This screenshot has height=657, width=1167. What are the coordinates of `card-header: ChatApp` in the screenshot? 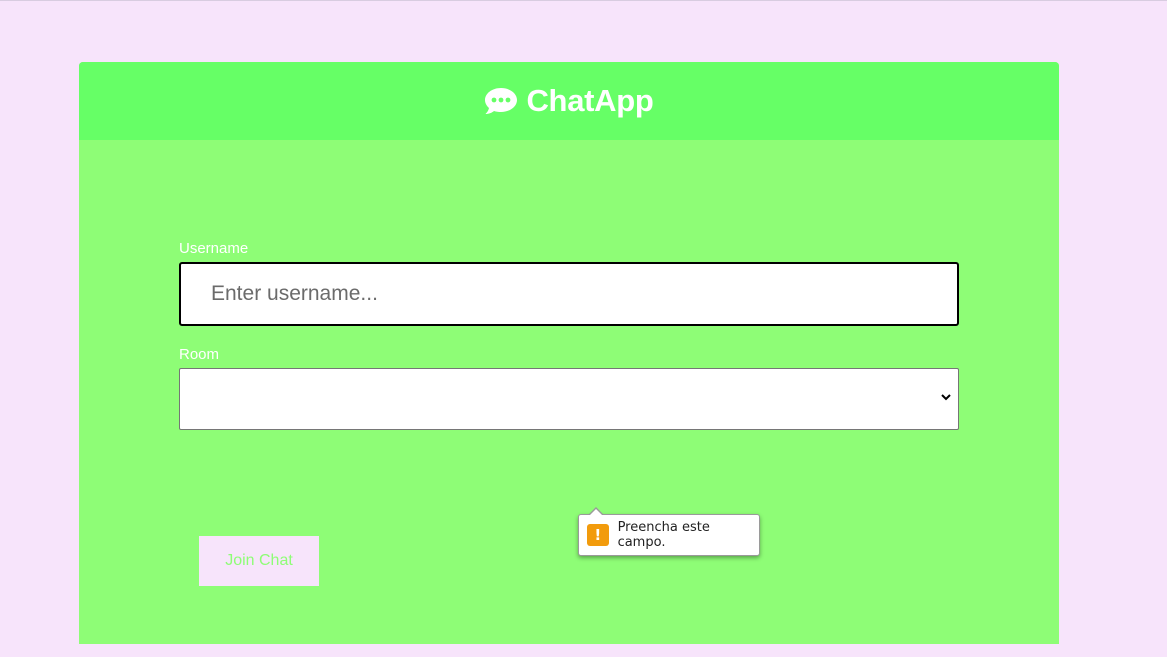 It's located at (569, 101).